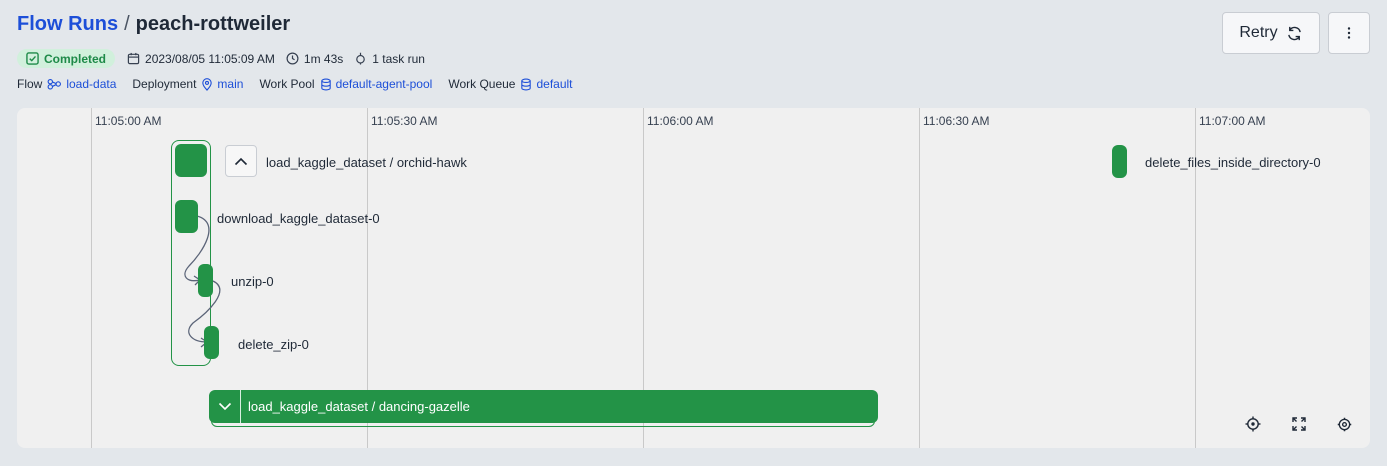  I want to click on gear-icon, so click(1344, 424).